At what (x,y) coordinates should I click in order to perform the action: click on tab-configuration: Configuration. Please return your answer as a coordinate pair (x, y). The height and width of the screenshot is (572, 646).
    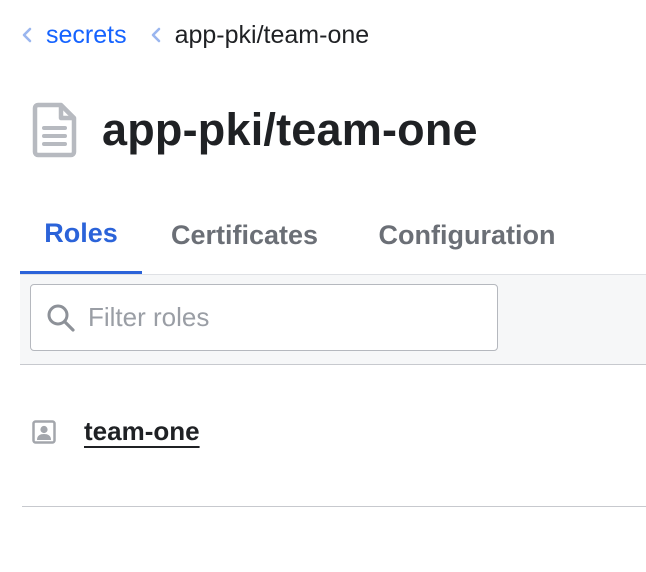
    Looking at the image, I should click on (467, 235).